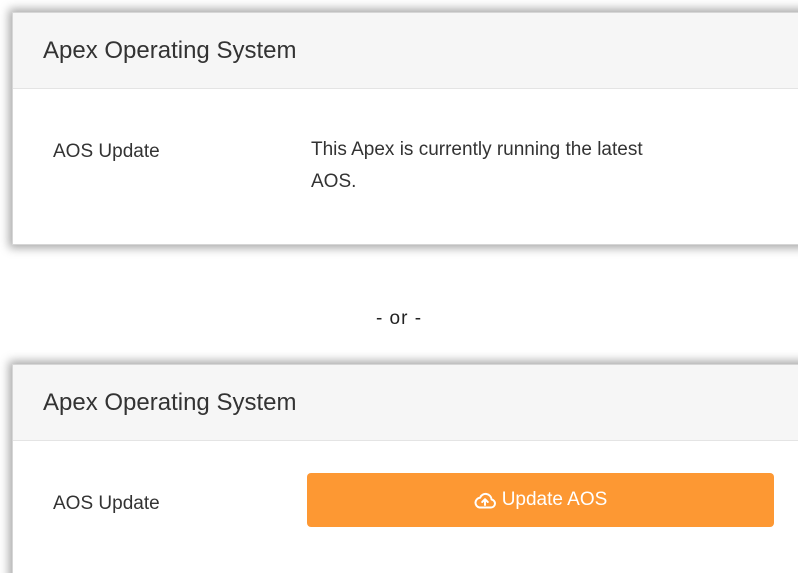  I want to click on or-separator: - or -, so click(399, 318).